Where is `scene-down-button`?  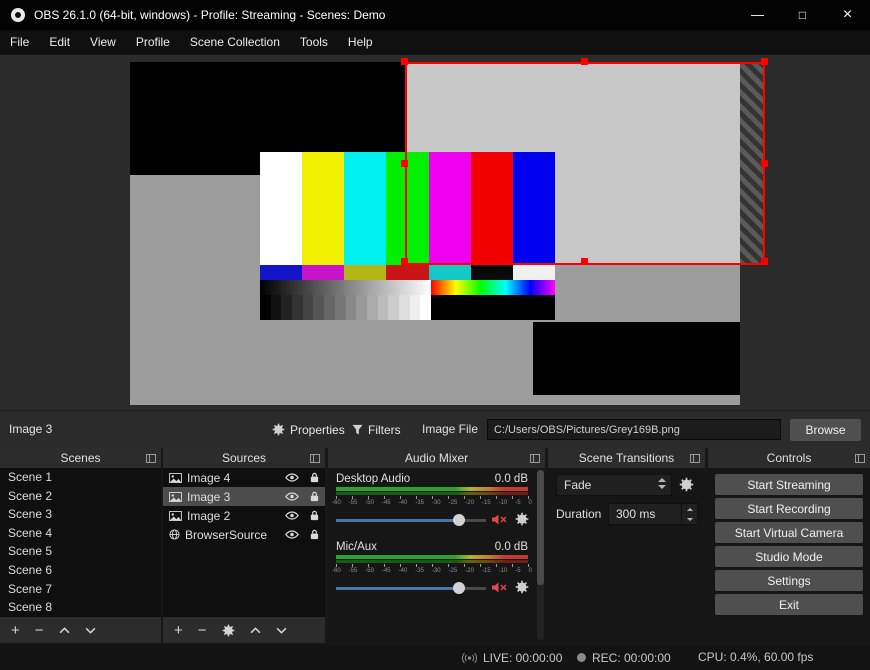 scene-down-button is located at coordinates (90, 630).